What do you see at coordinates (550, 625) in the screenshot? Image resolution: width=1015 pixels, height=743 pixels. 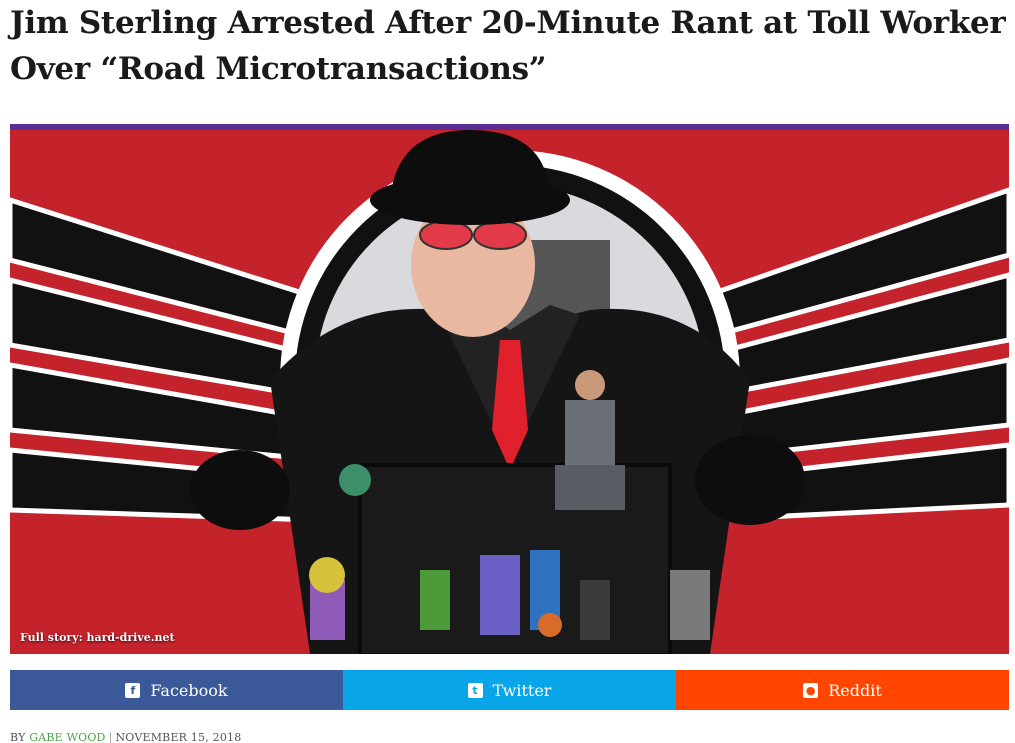 I see `toy-pumpkin` at bounding box center [550, 625].